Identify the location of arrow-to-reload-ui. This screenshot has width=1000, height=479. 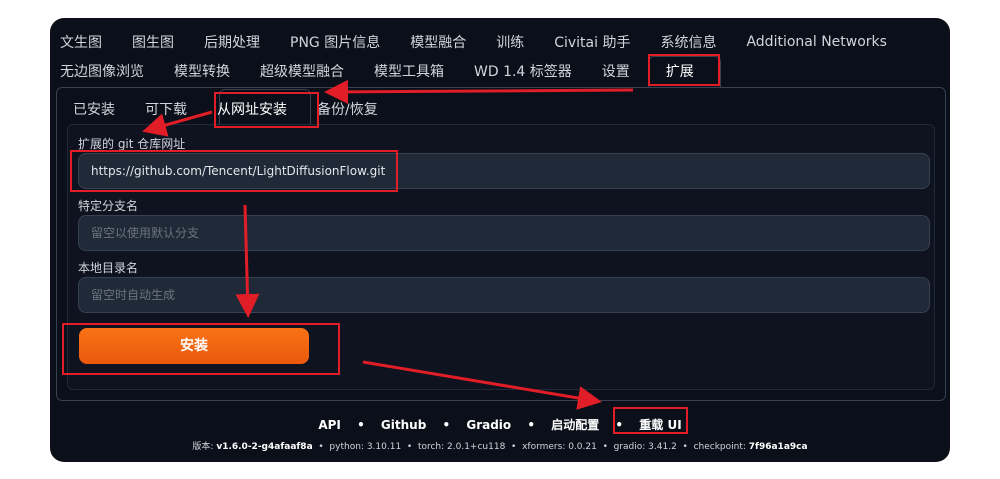
(482, 385).